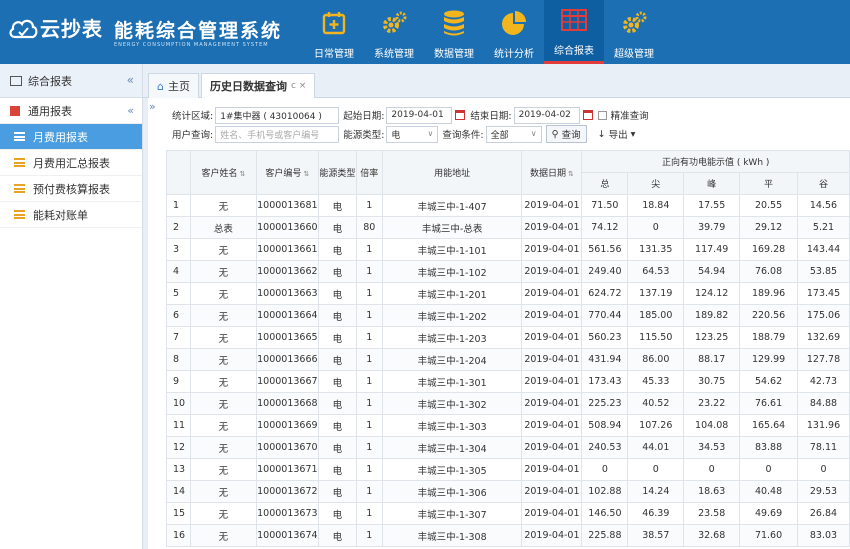 The height and width of the screenshot is (549, 850). Describe the element at coordinates (499, 135) in the screenshot. I see `condition-value: 全部` at that location.